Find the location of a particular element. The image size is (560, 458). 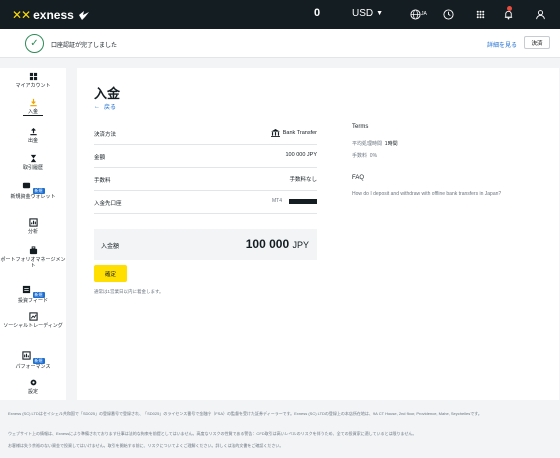

payment-method-value: Bank Transfer is located at coordinates (299, 133).